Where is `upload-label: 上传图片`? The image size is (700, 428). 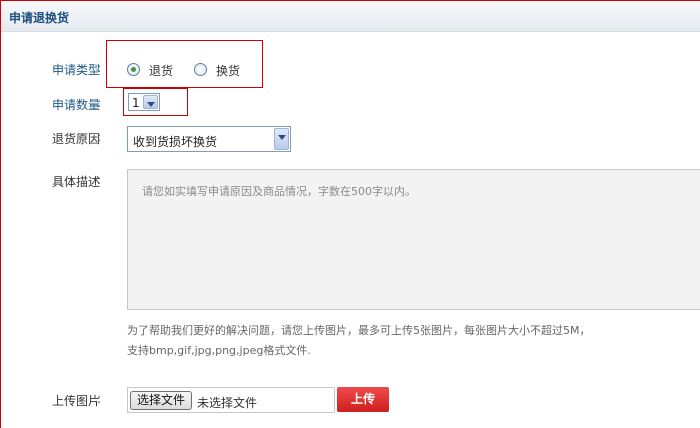
upload-label: 上传图片 is located at coordinates (75, 401).